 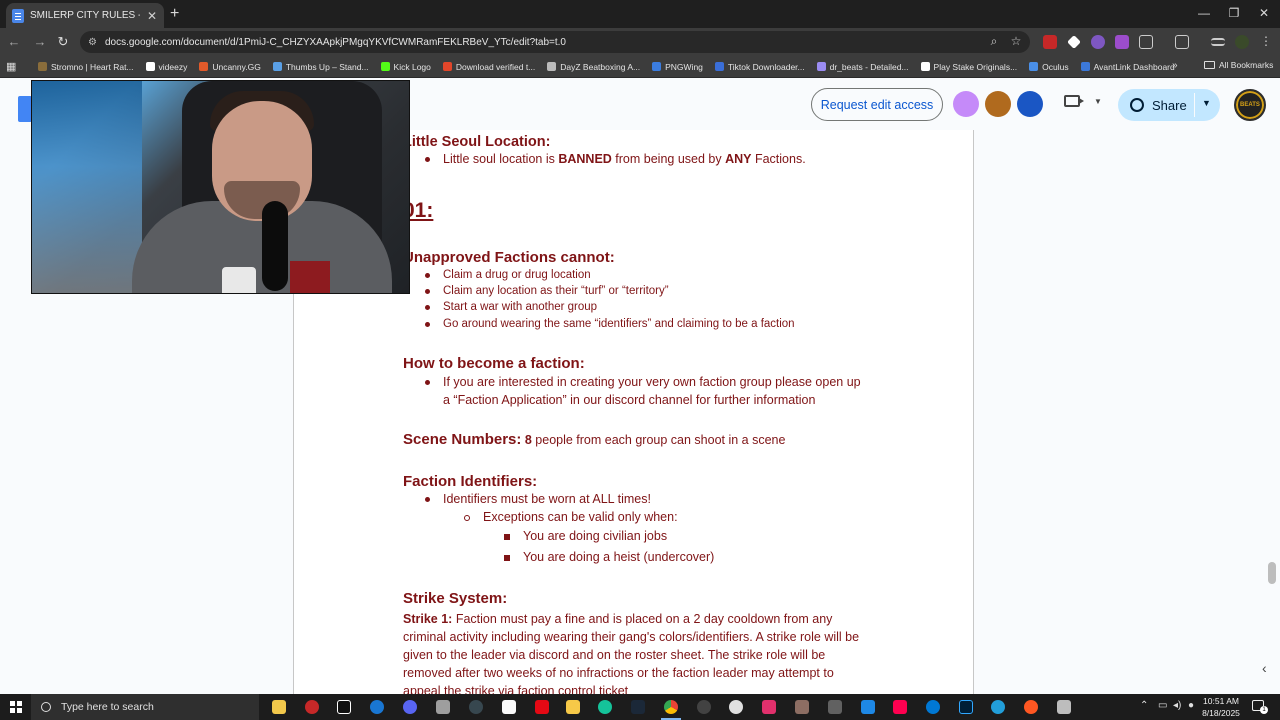 What do you see at coordinates (279, 707) in the screenshot?
I see `file-explorer-icon` at bounding box center [279, 707].